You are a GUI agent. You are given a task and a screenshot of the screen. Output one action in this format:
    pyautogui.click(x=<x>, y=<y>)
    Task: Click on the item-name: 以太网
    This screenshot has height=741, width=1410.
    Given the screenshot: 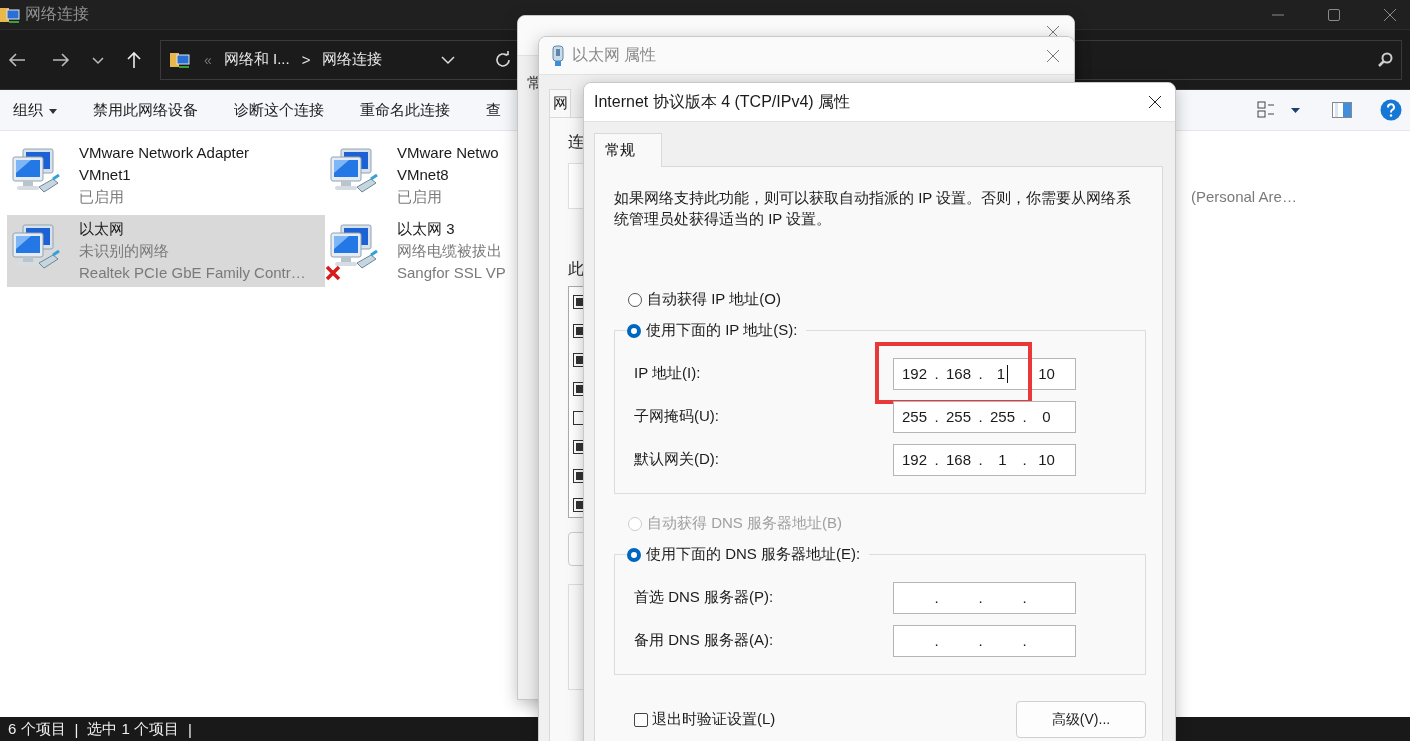 What is the action you would take?
    pyautogui.click(x=102, y=229)
    